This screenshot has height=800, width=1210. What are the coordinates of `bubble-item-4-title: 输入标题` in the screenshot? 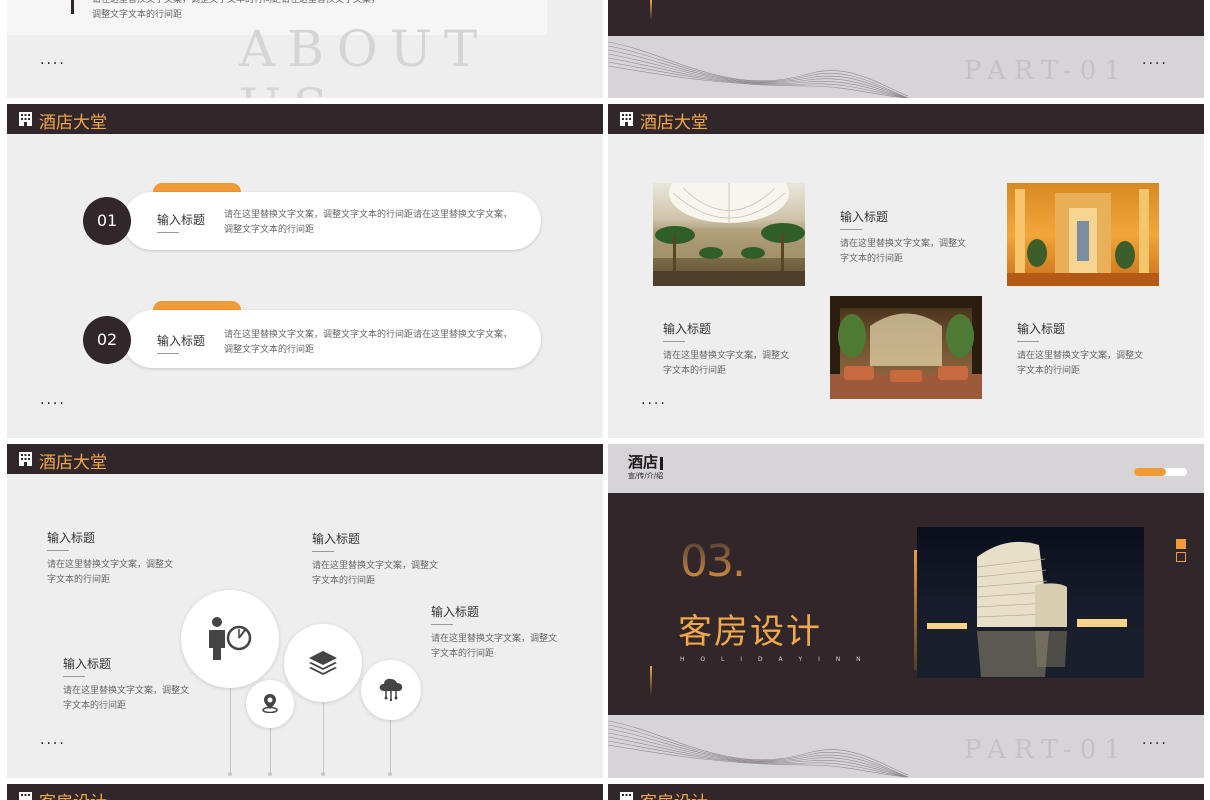 It's located at (87, 664).